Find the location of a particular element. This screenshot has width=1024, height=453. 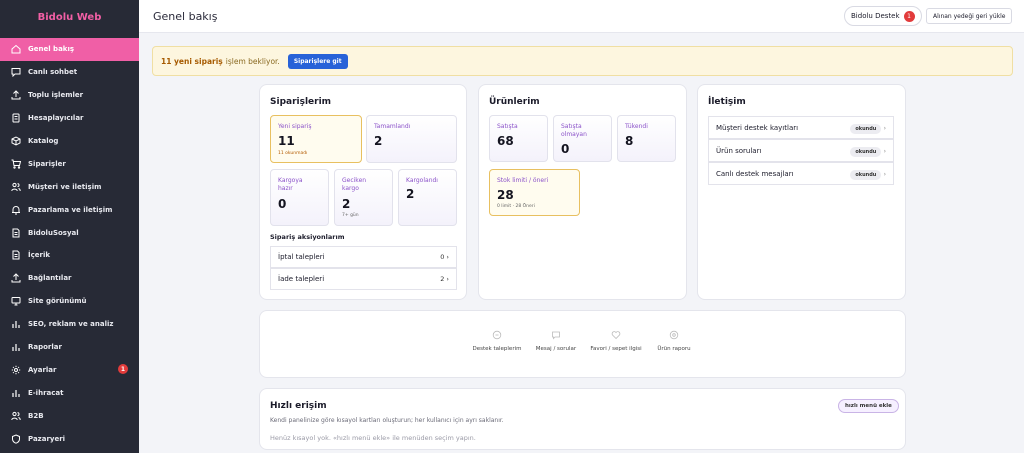

live-support-row: Canlı destek mesajları okundu › is located at coordinates (801, 173).